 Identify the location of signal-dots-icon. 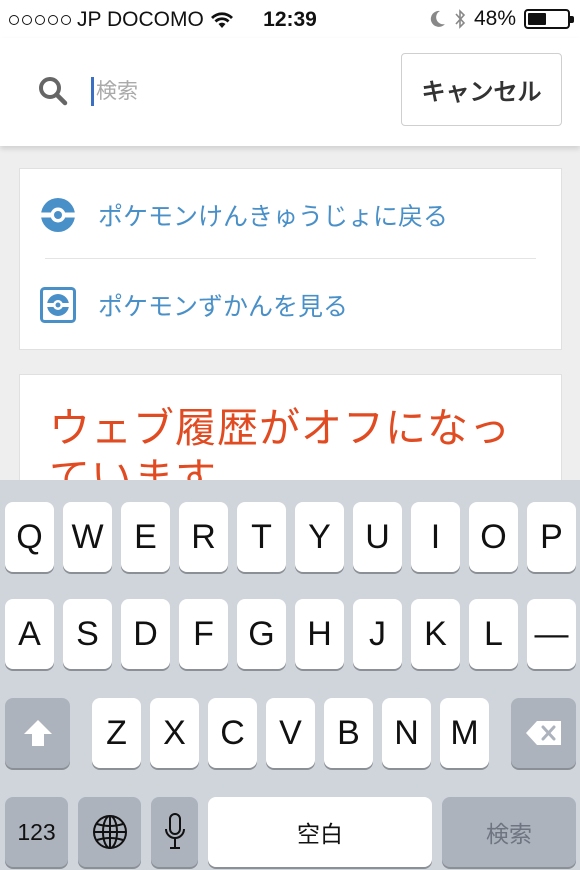
(40, 20).